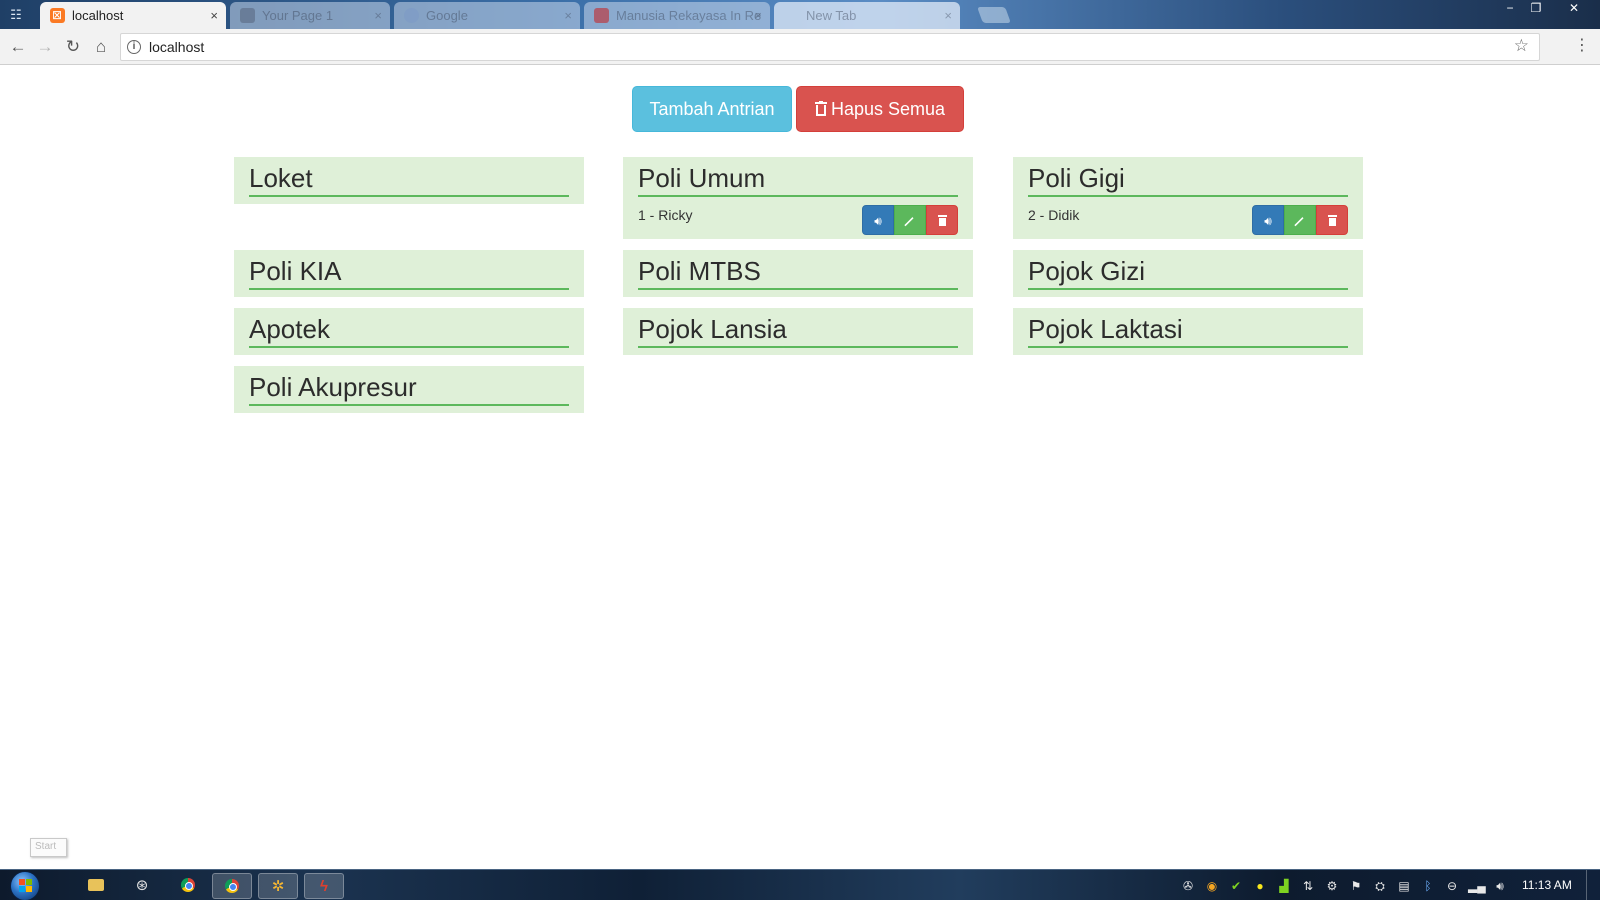  I want to click on service-title: Pojok Lansia, so click(798, 331).